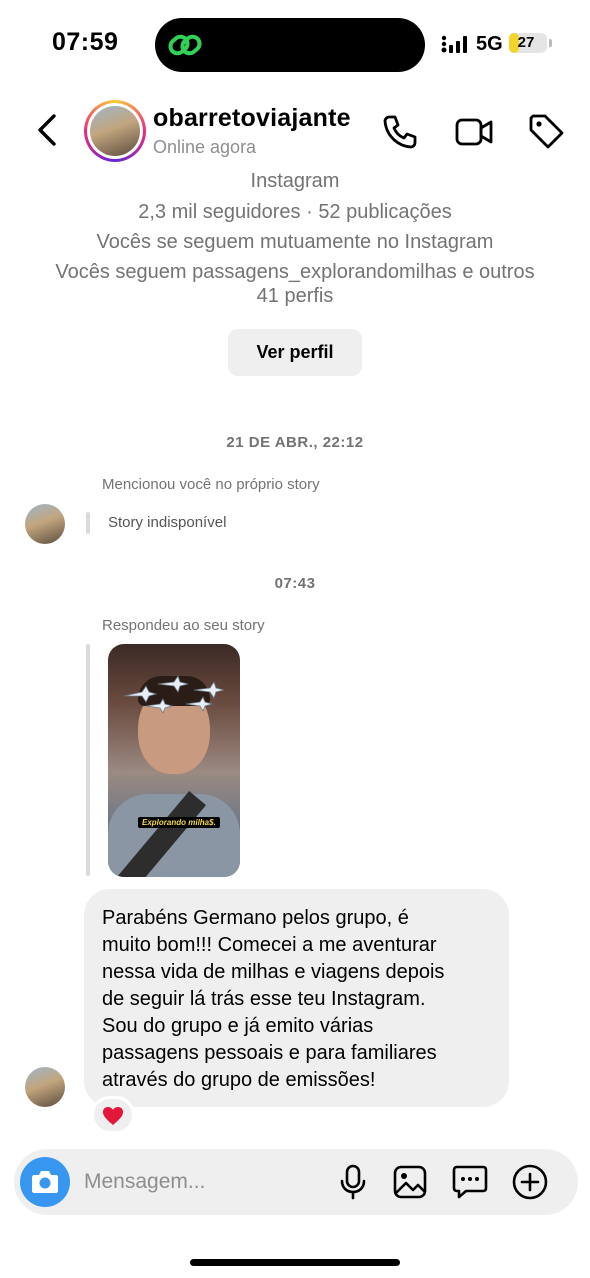  What do you see at coordinates (255, 918) in the screenshot?
I see `message-line: Parabéns Germano pelos grupo, é` at bounding box center [255, 918].